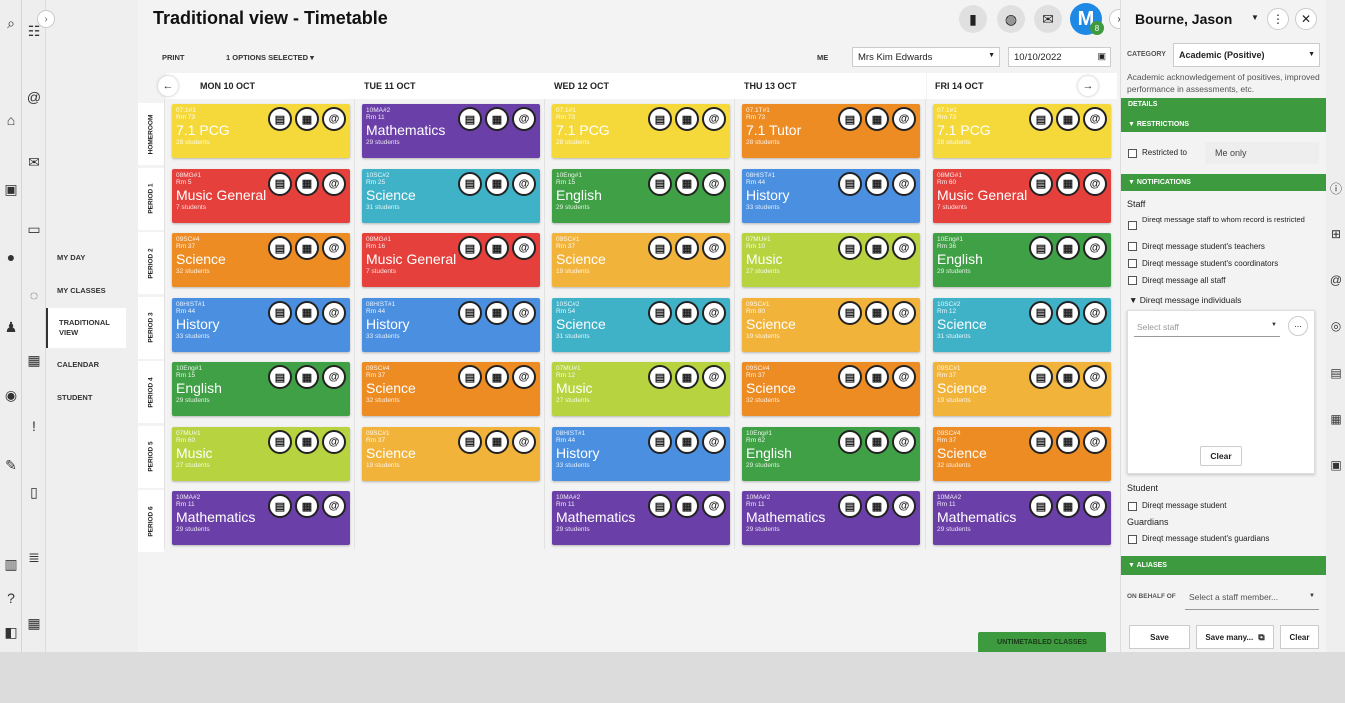 Image resolution: width=1345 pixels, height=703 pixels. Describe the element at coordinates (451, 260) in the screenshot. I see `class-card: 08MG#1 Rm 16 Music General 7 students ▤ ▦ @` at that location.